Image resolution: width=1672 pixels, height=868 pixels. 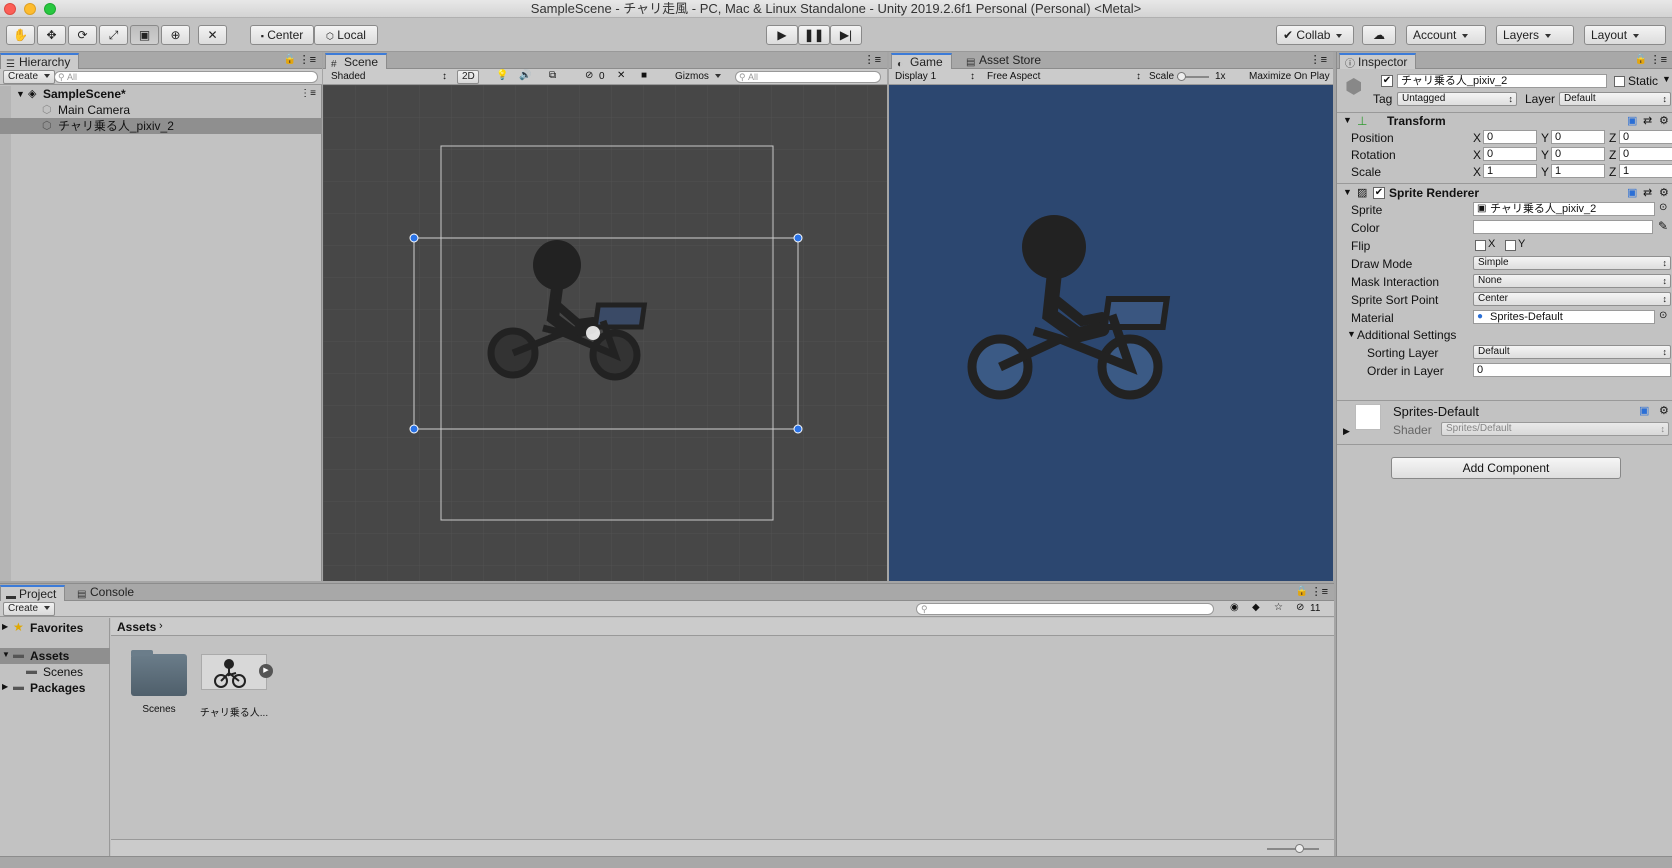 What do you see at coordinates (161, 126) in the screenshot?
I see `hierarchy-item-sprite: ⬡ チャリ乗る人_pixiv_2` at bounding box center [161, 126].